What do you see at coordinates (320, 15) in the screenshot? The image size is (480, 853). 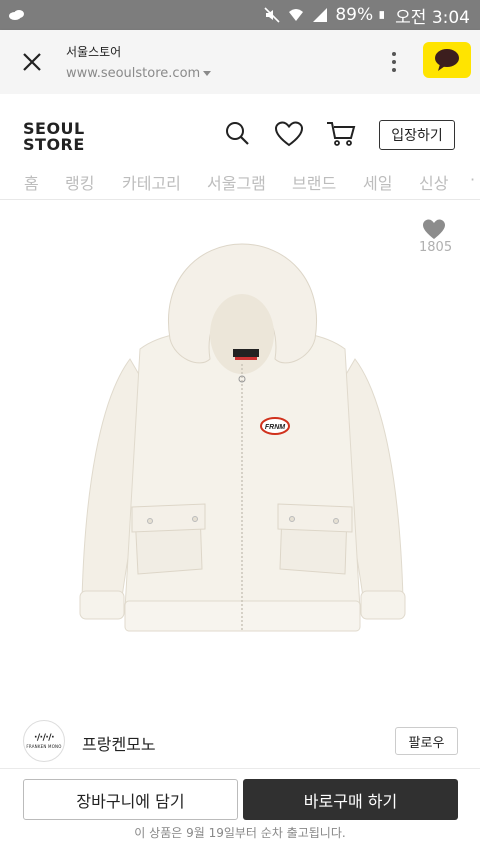 I see `signal-icon` at bounding box center [320, 15].